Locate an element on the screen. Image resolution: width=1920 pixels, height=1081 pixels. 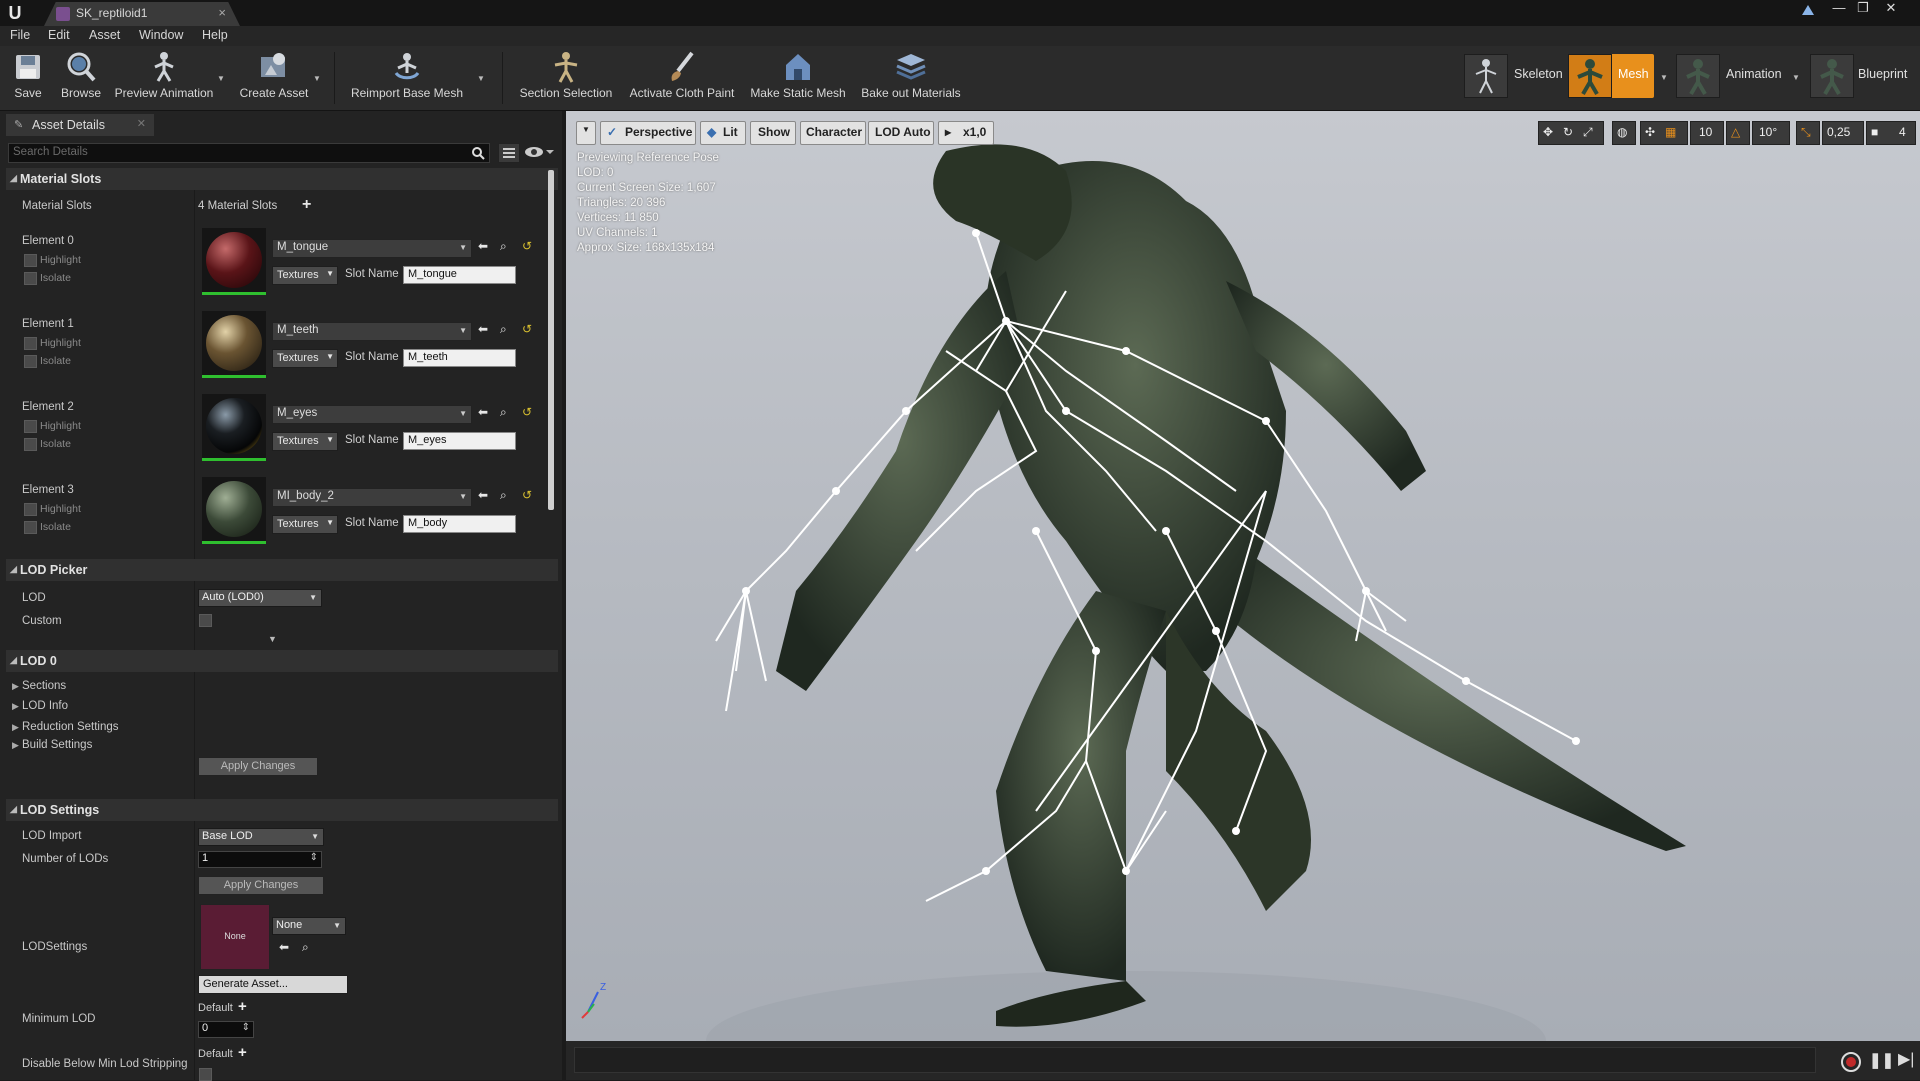
mode-blueprint: Blueprint is located at coordinates (1863, 76).